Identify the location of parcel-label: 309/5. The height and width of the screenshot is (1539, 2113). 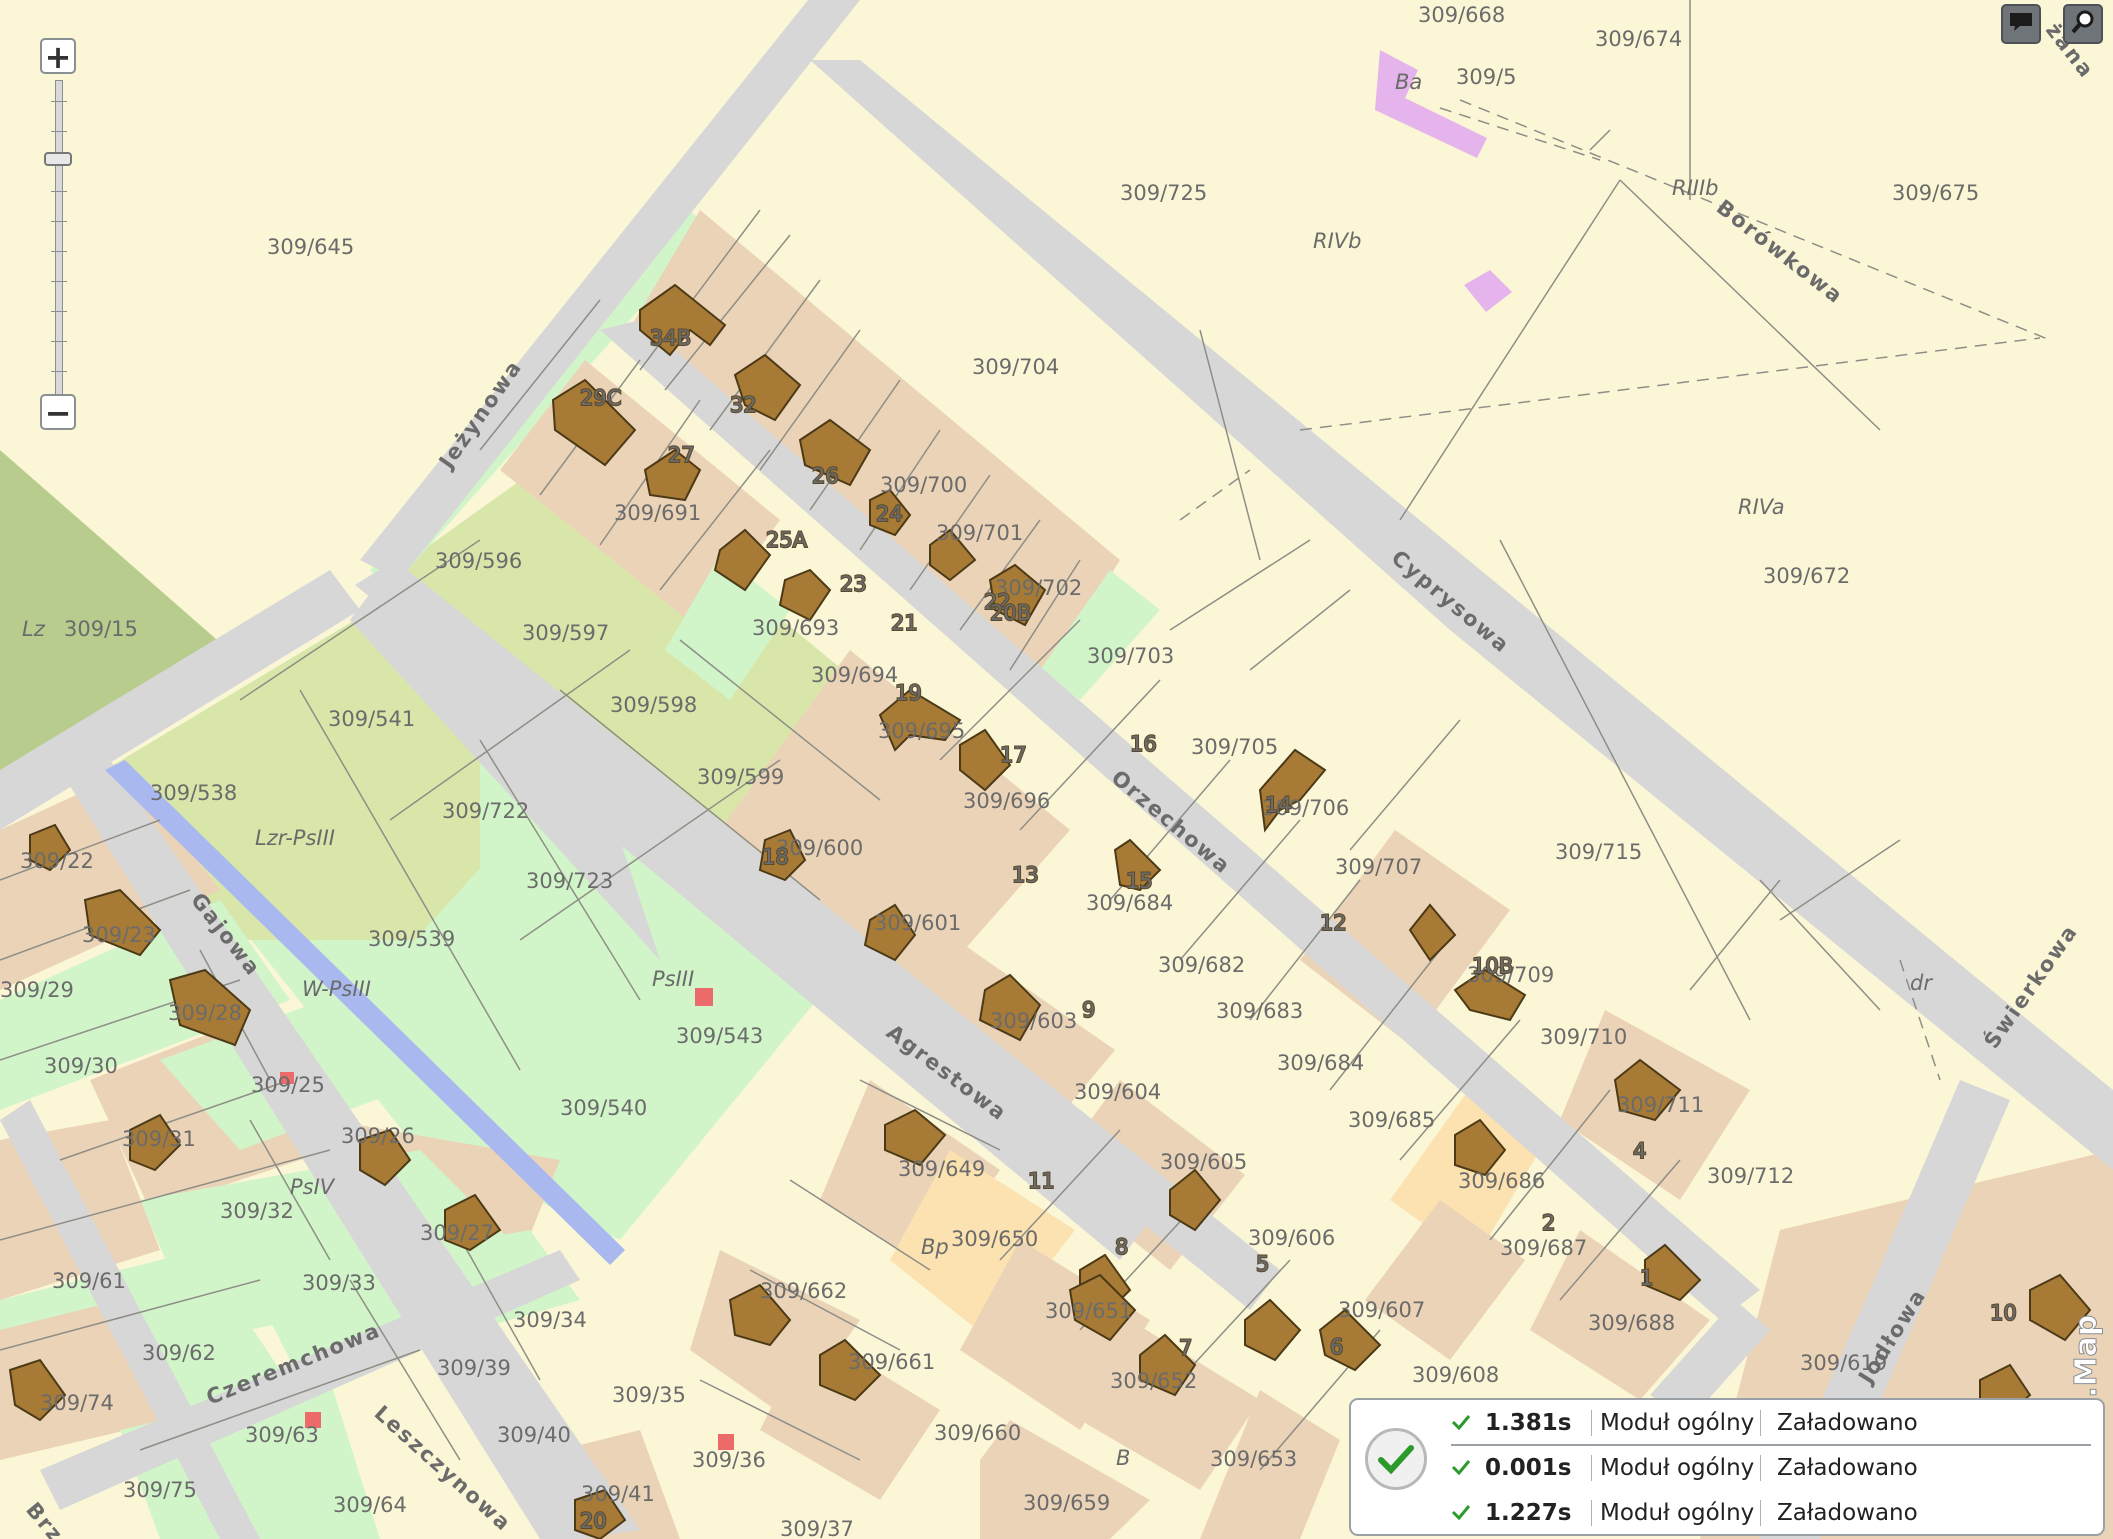
(1486, 77).